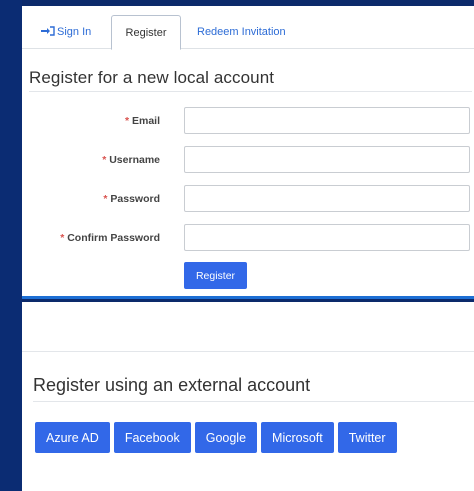 This screenshot has height=491, width=474. I want to click on tab-redeem-label: Redeem Invitation, so click(241, 32).